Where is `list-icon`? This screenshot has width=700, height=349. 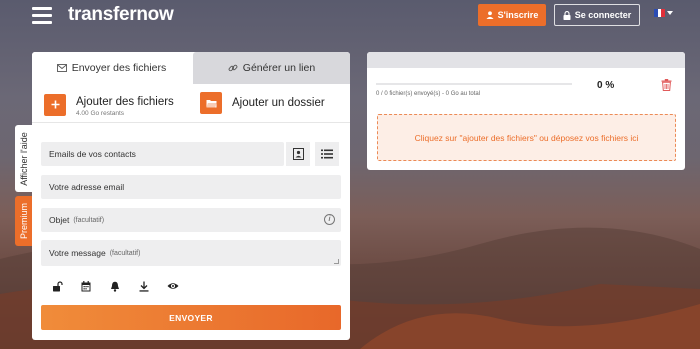 list-icon is located at coordinates (327, 154).